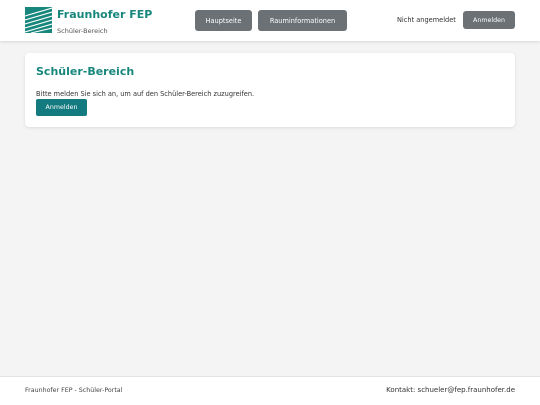 The width and height of the screenshot is (540, 405). I want to click on page-title: Schüler-Bereich, so click(85, 71).